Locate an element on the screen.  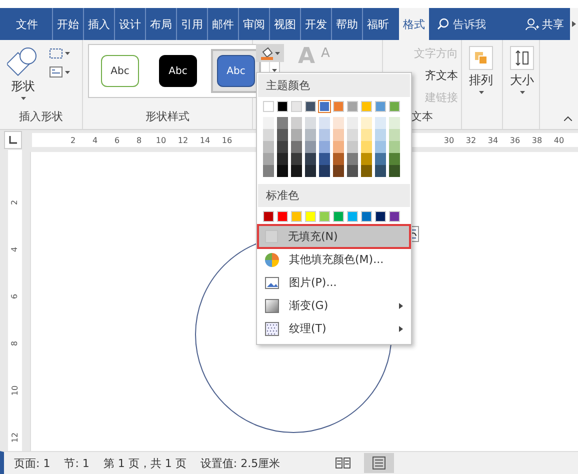
size-icon is located at coordinates (522, 58).